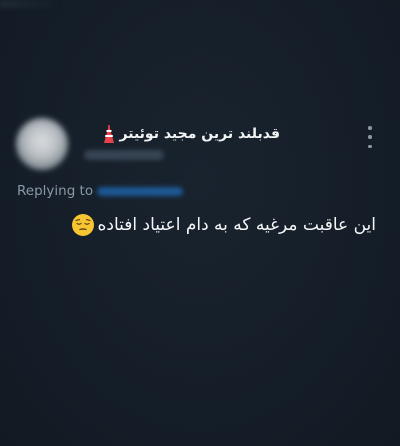 This screenshot has width=400, height=446. I want to click on replying-to-label: Replying to, so click(55, 191).